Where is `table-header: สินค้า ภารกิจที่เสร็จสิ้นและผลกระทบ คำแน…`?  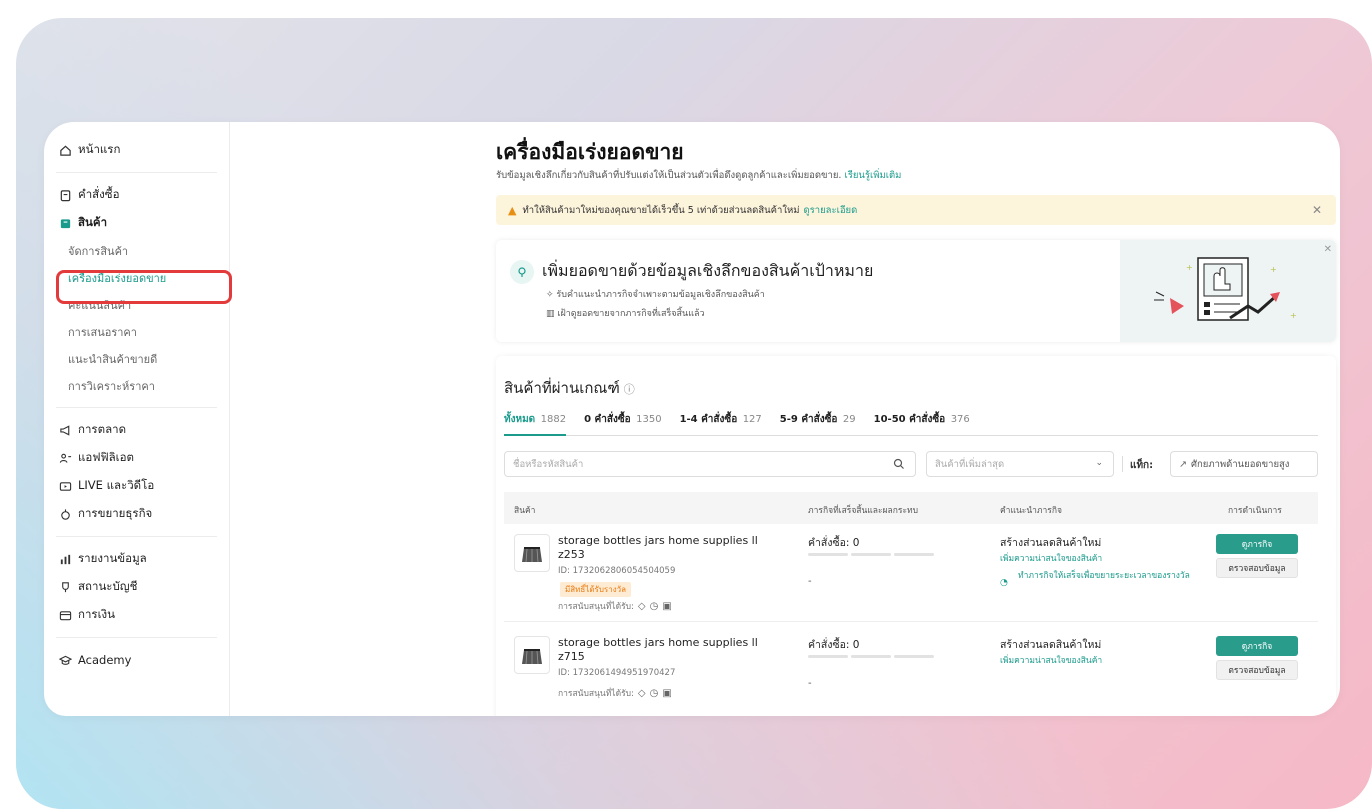
table-header: สินค้า ภารกิจที่เสร็จสิ้นและผลกระทบ คำแน… is located at coordinates (911, 508).